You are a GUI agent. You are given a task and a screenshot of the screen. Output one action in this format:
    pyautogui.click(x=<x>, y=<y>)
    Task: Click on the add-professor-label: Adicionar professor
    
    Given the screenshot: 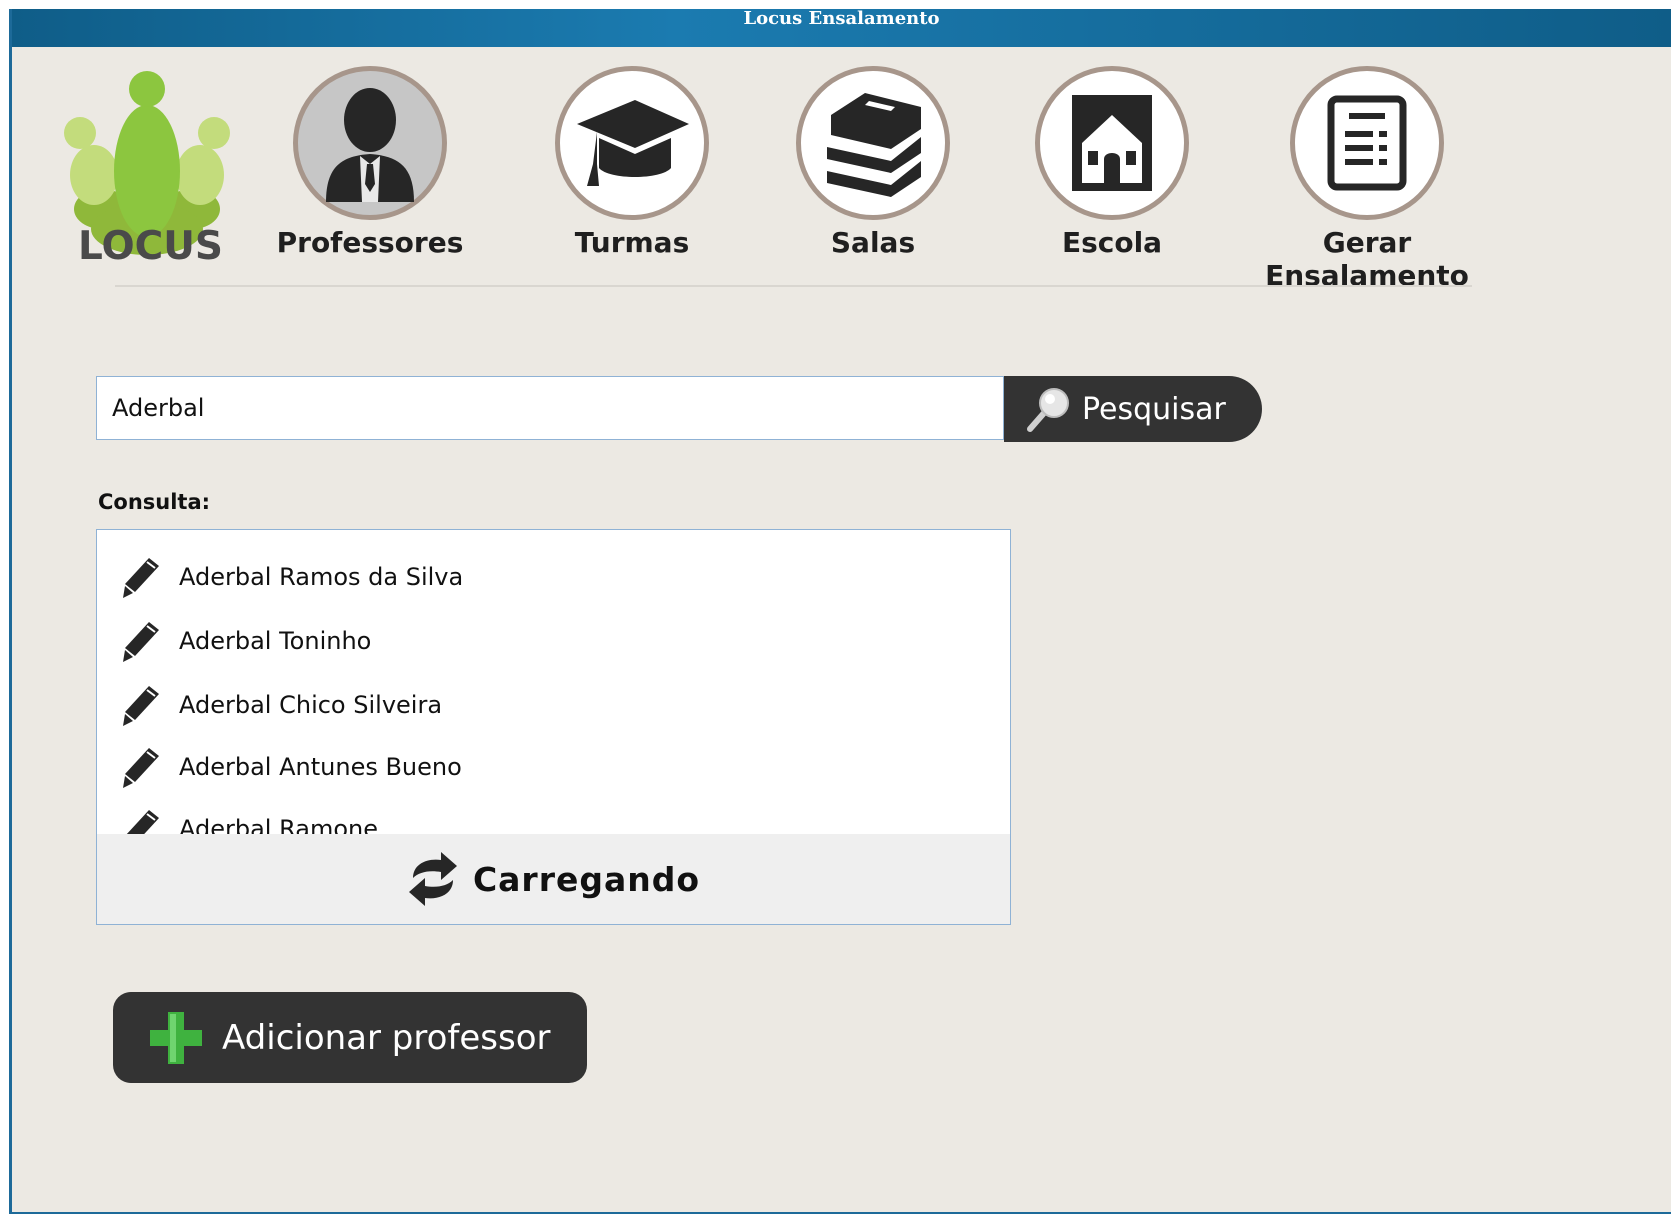 What is the action you would take?
    pyautogui.click(x=386, y=1037)
    